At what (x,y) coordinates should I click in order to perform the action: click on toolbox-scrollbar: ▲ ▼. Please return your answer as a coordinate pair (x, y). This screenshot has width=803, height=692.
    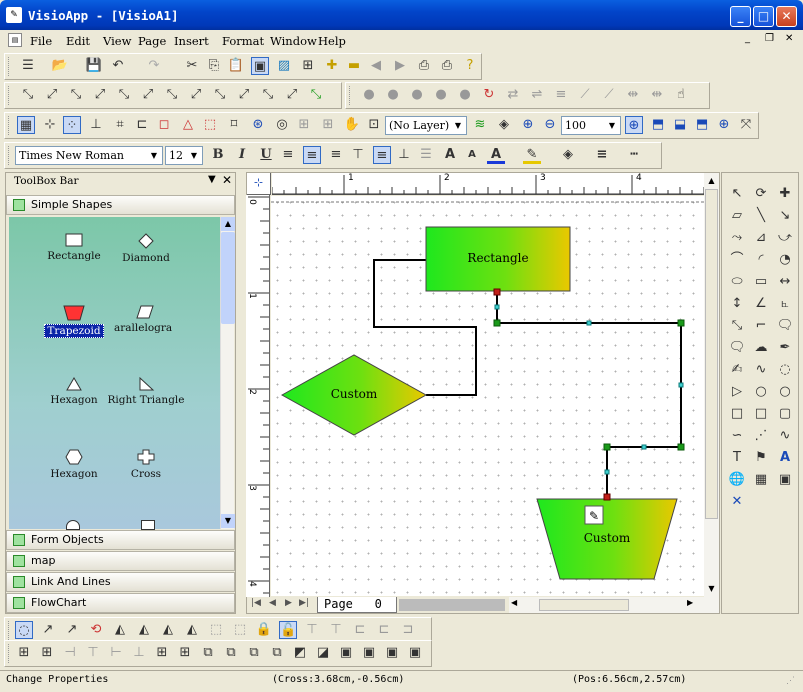
    Looking at the image, I should click on (227, 373).